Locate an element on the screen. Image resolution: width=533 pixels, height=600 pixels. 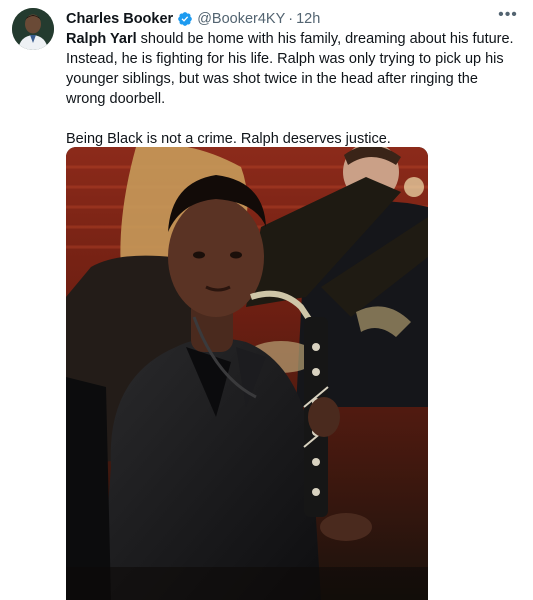
author-handle: @Booker4KY is located at coordinates (241, 19).